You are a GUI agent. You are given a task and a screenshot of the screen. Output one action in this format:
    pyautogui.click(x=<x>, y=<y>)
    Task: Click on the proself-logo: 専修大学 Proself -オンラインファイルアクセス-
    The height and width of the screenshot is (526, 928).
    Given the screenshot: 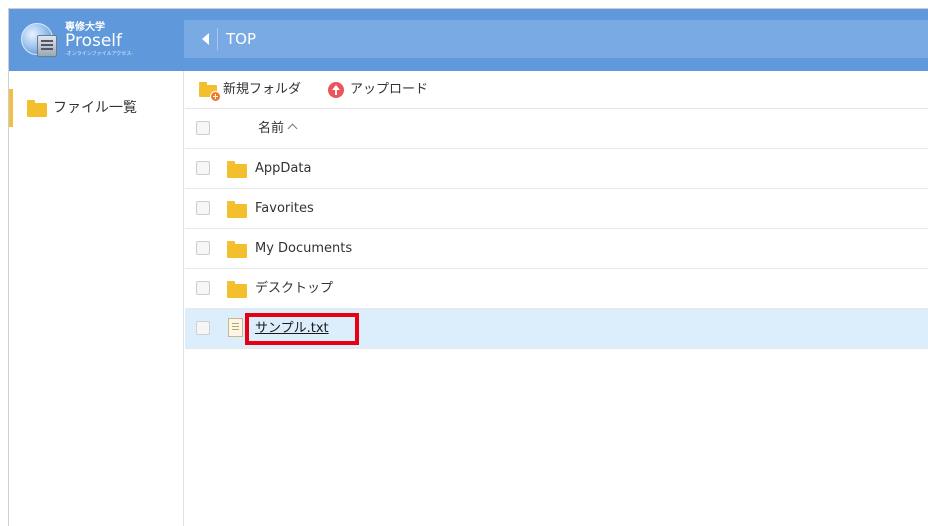 What is the action you would take?
    pyautogui.click(x=95, y=40)
    